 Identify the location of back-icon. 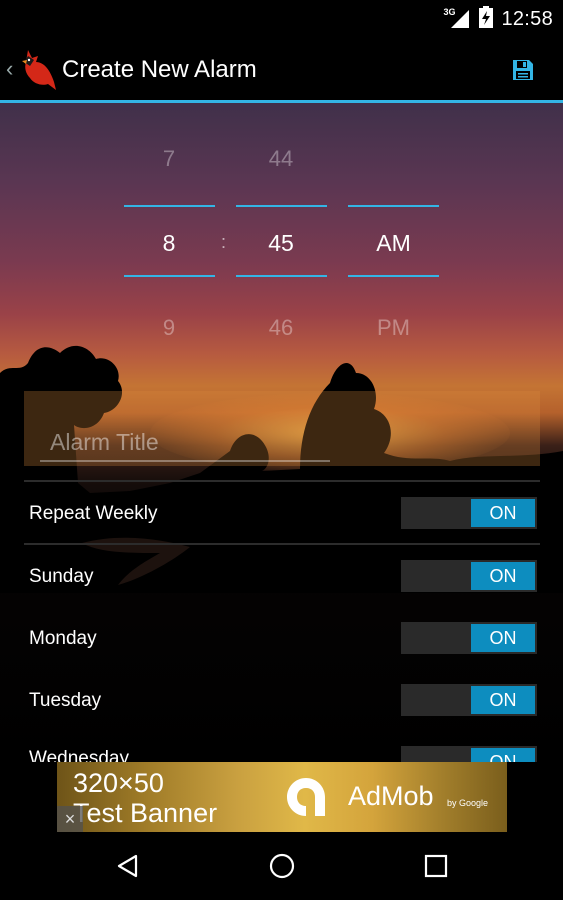
(128, 866).